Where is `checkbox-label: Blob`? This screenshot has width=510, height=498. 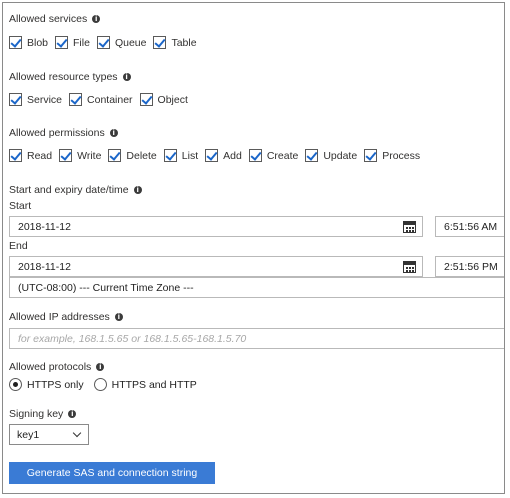 checkbox-label: Blob is located at coordinates (38, 42).